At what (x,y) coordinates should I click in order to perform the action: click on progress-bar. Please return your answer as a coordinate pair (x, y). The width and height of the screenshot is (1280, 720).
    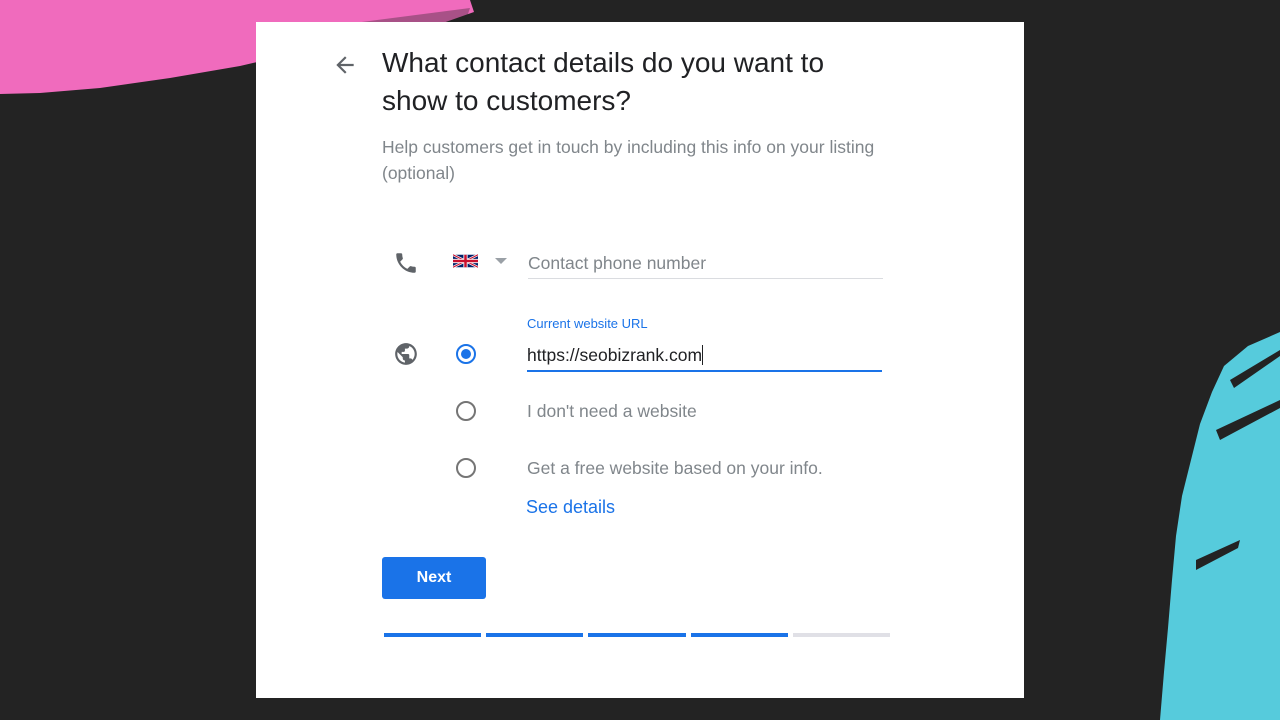
    Looking at the image, I should click on (637, 635).